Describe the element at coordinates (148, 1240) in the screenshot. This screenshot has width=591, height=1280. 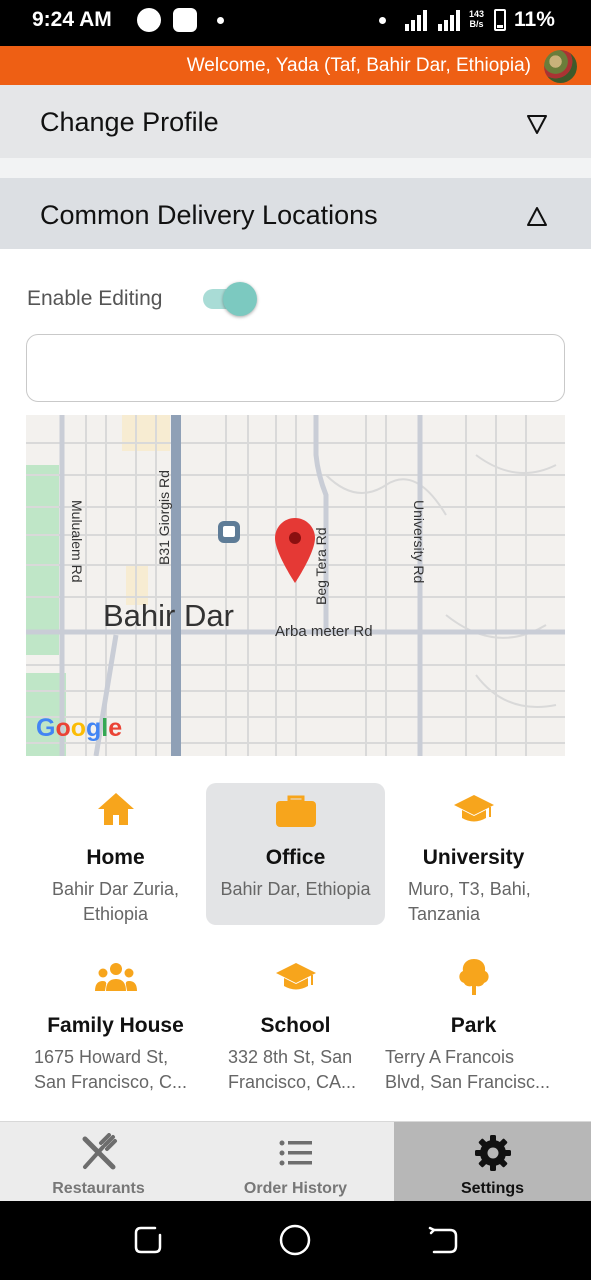
I see `recent-apps-icon` at that location.